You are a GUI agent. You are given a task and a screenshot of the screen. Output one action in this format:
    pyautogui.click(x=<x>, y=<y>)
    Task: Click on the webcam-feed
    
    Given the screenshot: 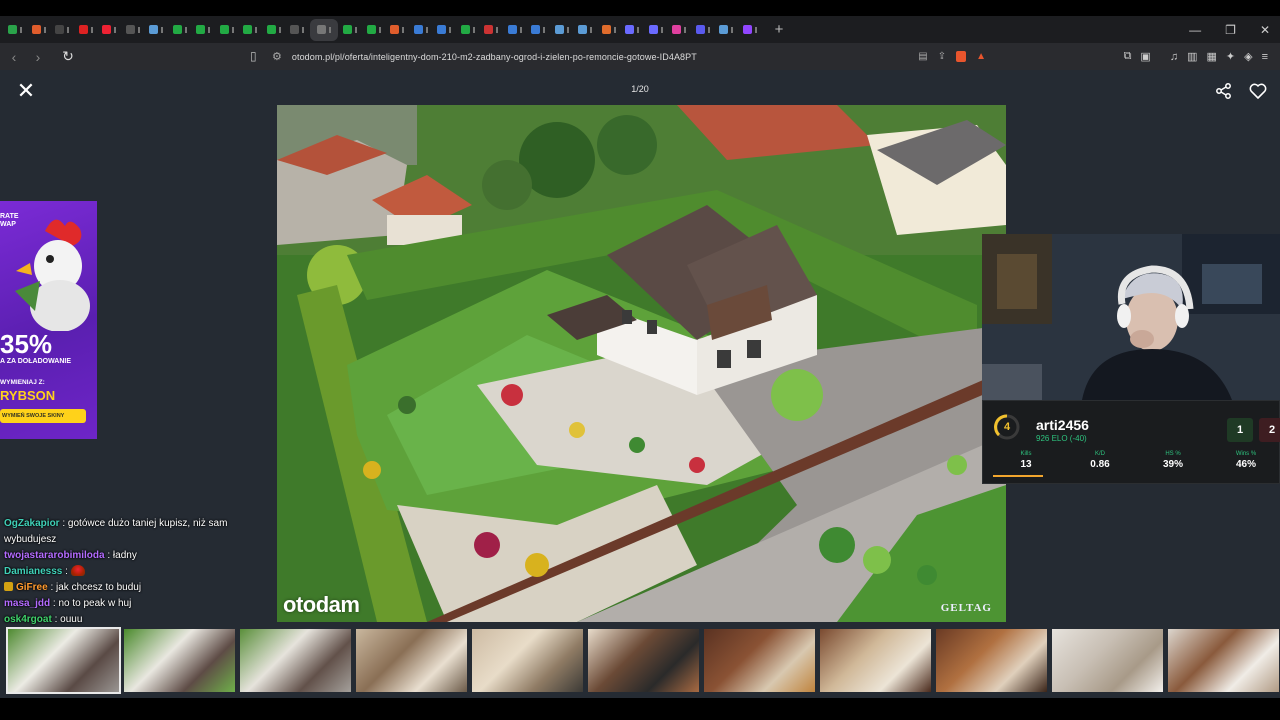 What is the action you would take?
    pyautogui.click(x=1131, y=317)
    